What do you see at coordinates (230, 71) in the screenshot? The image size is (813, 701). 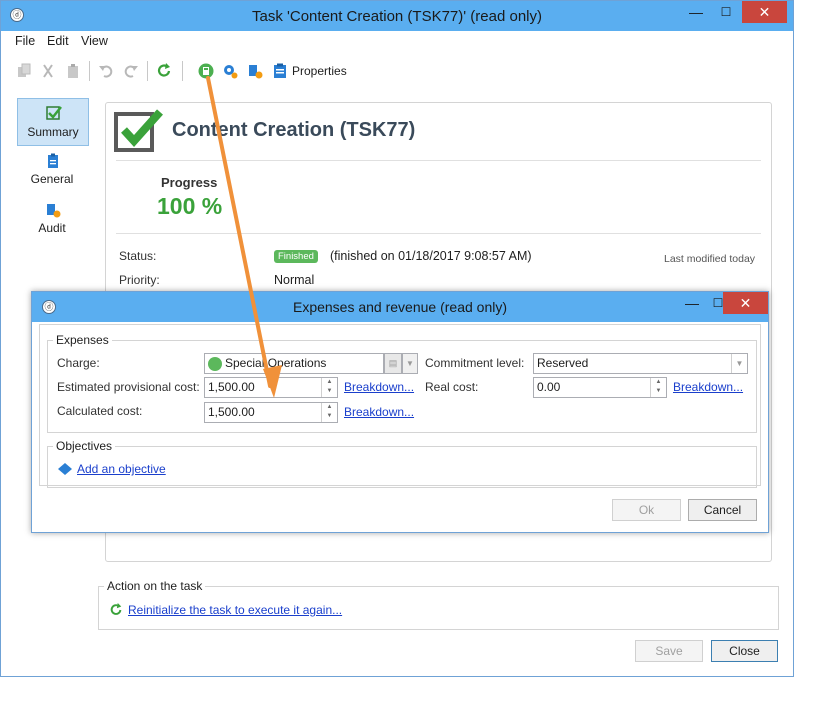 I see `gear-icon` at bounding box center [230, 71].